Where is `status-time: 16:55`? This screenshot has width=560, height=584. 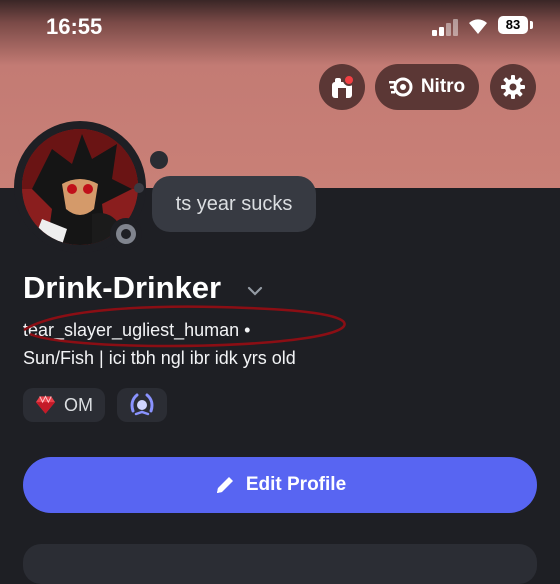
status-time: 16:55 is located at coordinates (74, 26).